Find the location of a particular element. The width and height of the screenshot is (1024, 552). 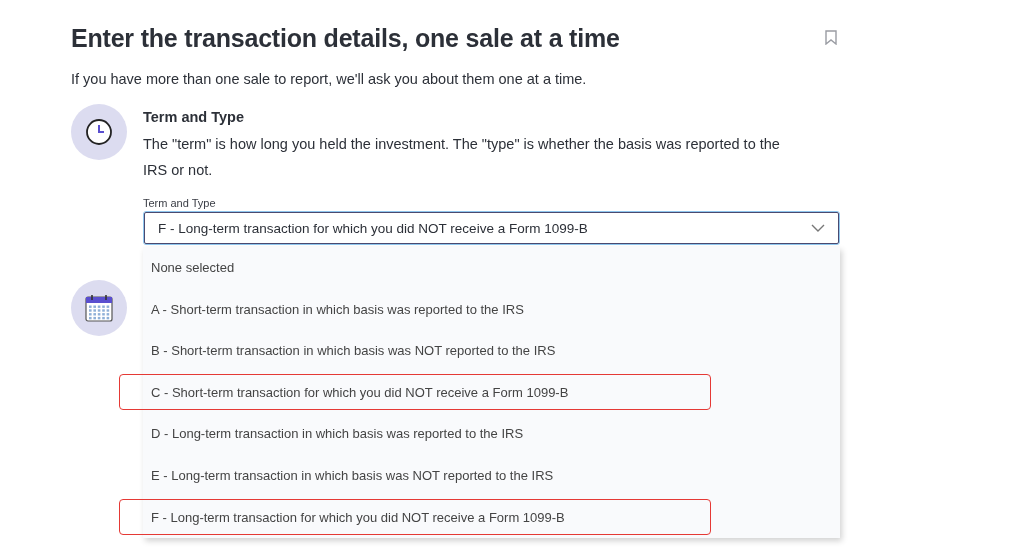

dropdown-option: C - Short-term transaction for which you did NOT receive a Form 1099-B is located at coordinates (491, 392).